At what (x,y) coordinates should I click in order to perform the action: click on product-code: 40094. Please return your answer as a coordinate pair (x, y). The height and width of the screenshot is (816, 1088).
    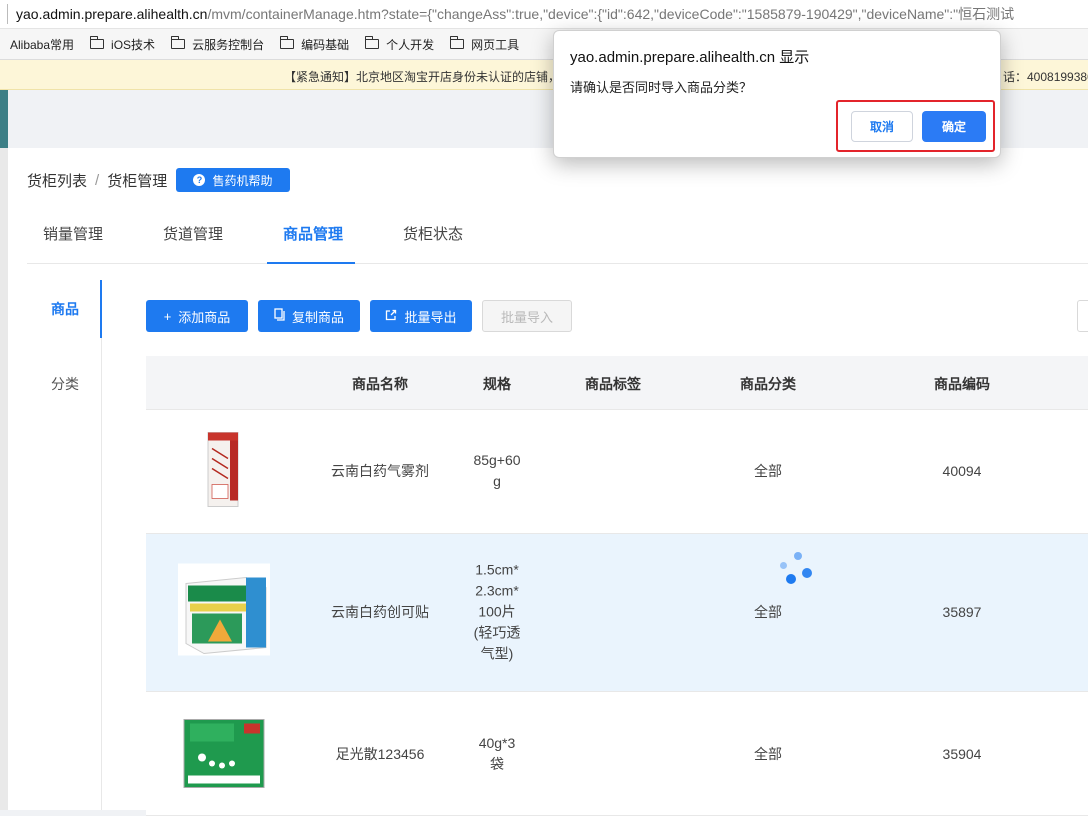
    Looking at the image, I should click on (962, 471).